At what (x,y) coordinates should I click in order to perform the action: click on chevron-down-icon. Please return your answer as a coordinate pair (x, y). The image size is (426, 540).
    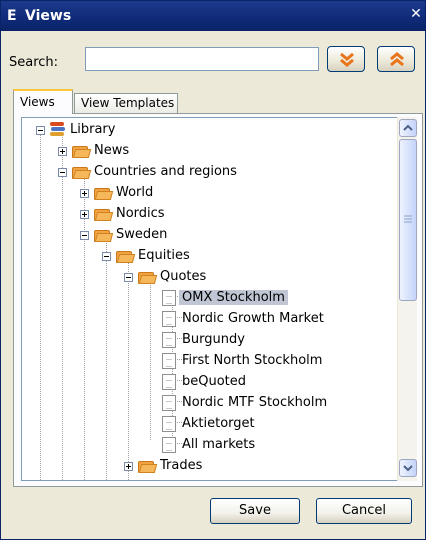
    Looking at the image, I should click on (408, 468).